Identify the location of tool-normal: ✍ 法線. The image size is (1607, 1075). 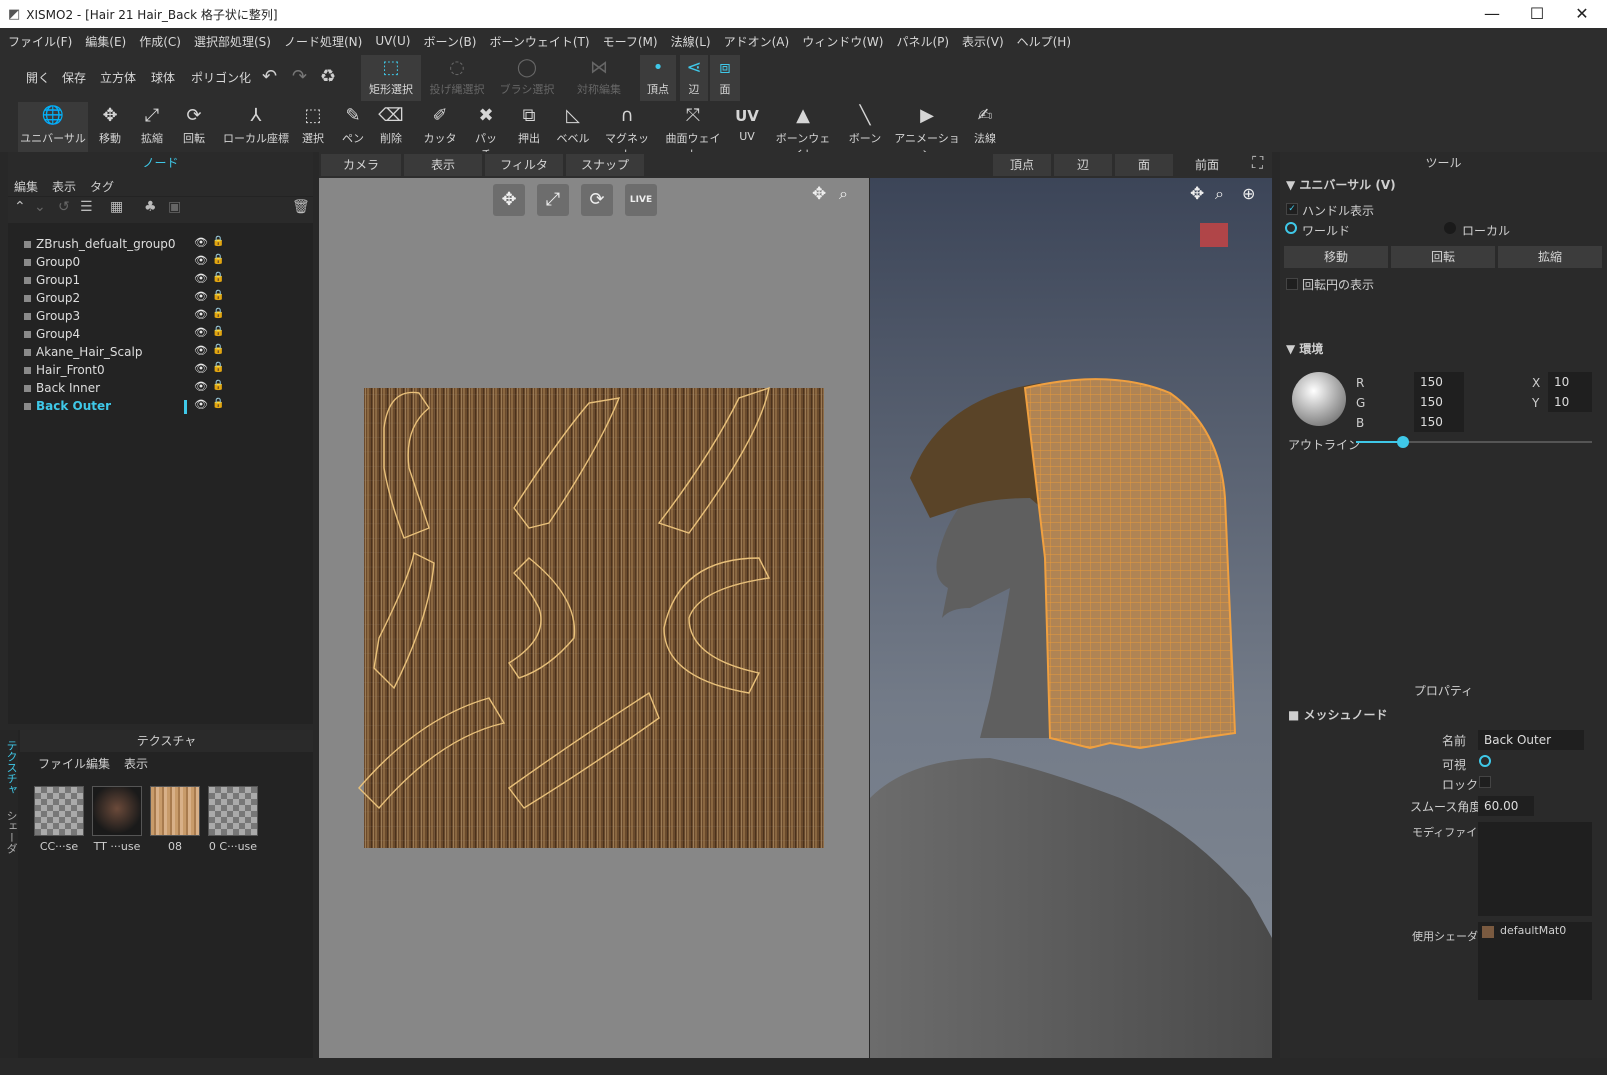
(985, 127).